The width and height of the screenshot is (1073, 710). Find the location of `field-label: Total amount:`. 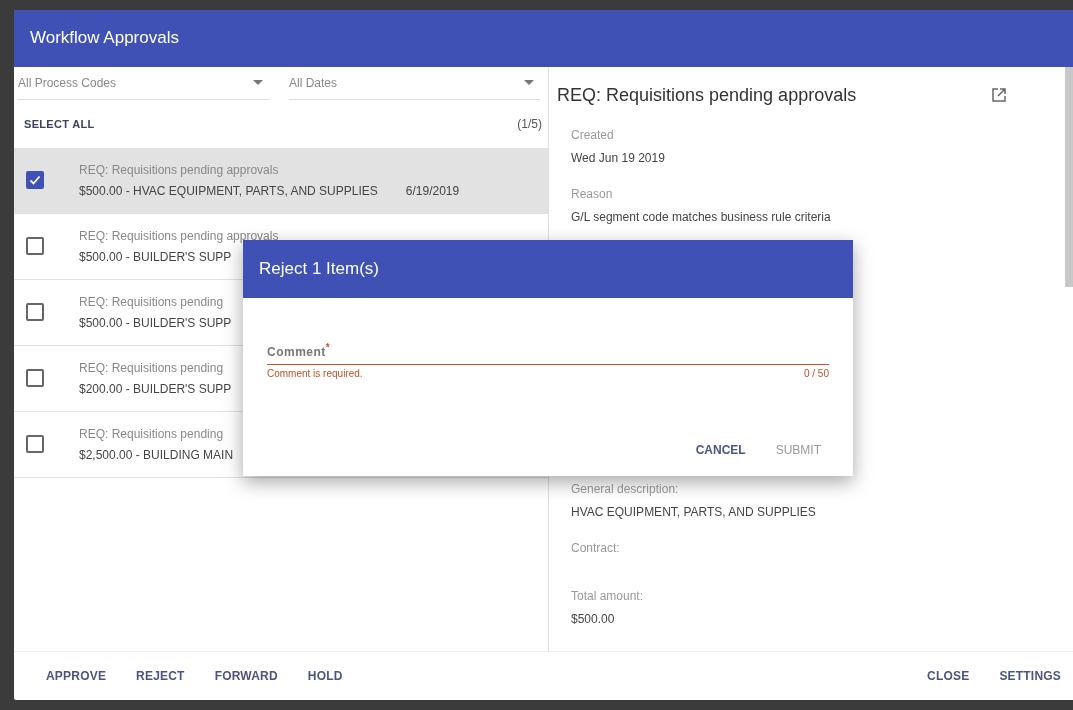

field-label: Total amount: is located at coordinates (608, 595).